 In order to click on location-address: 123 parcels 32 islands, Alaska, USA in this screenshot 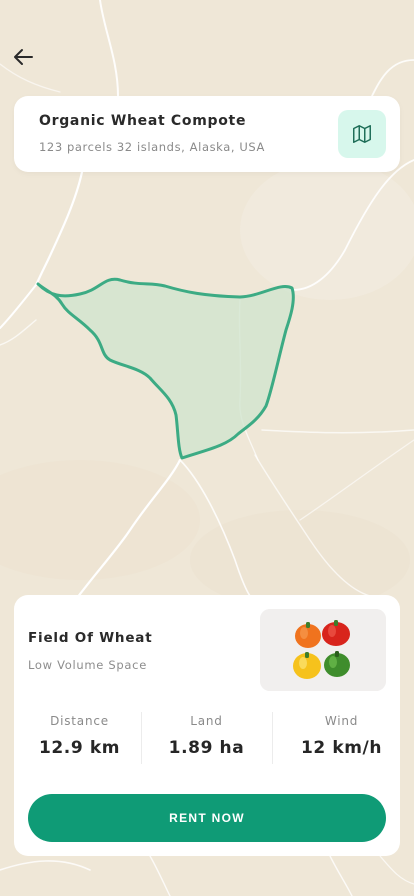, I will do `click(152, 147)`.